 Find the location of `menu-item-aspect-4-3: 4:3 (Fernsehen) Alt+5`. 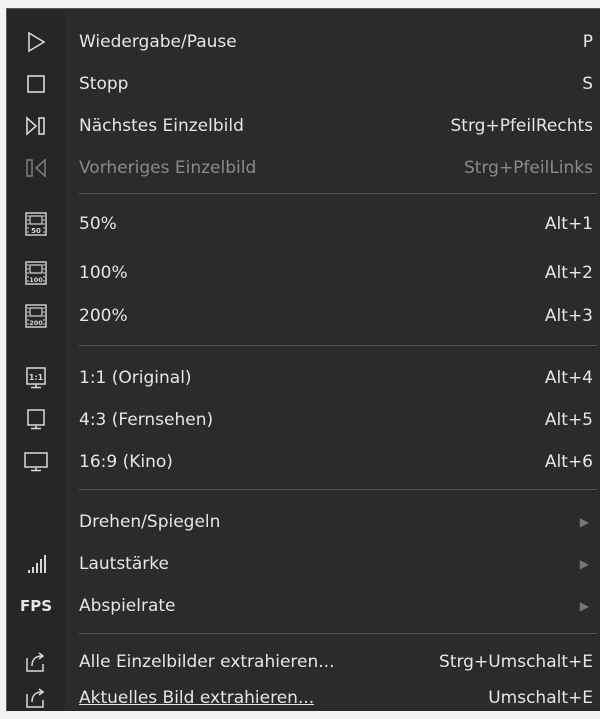

menu-item-aspect-4-3: 4:3 (Fernsehen) Alt+5 is located at coordinates (303, 420).